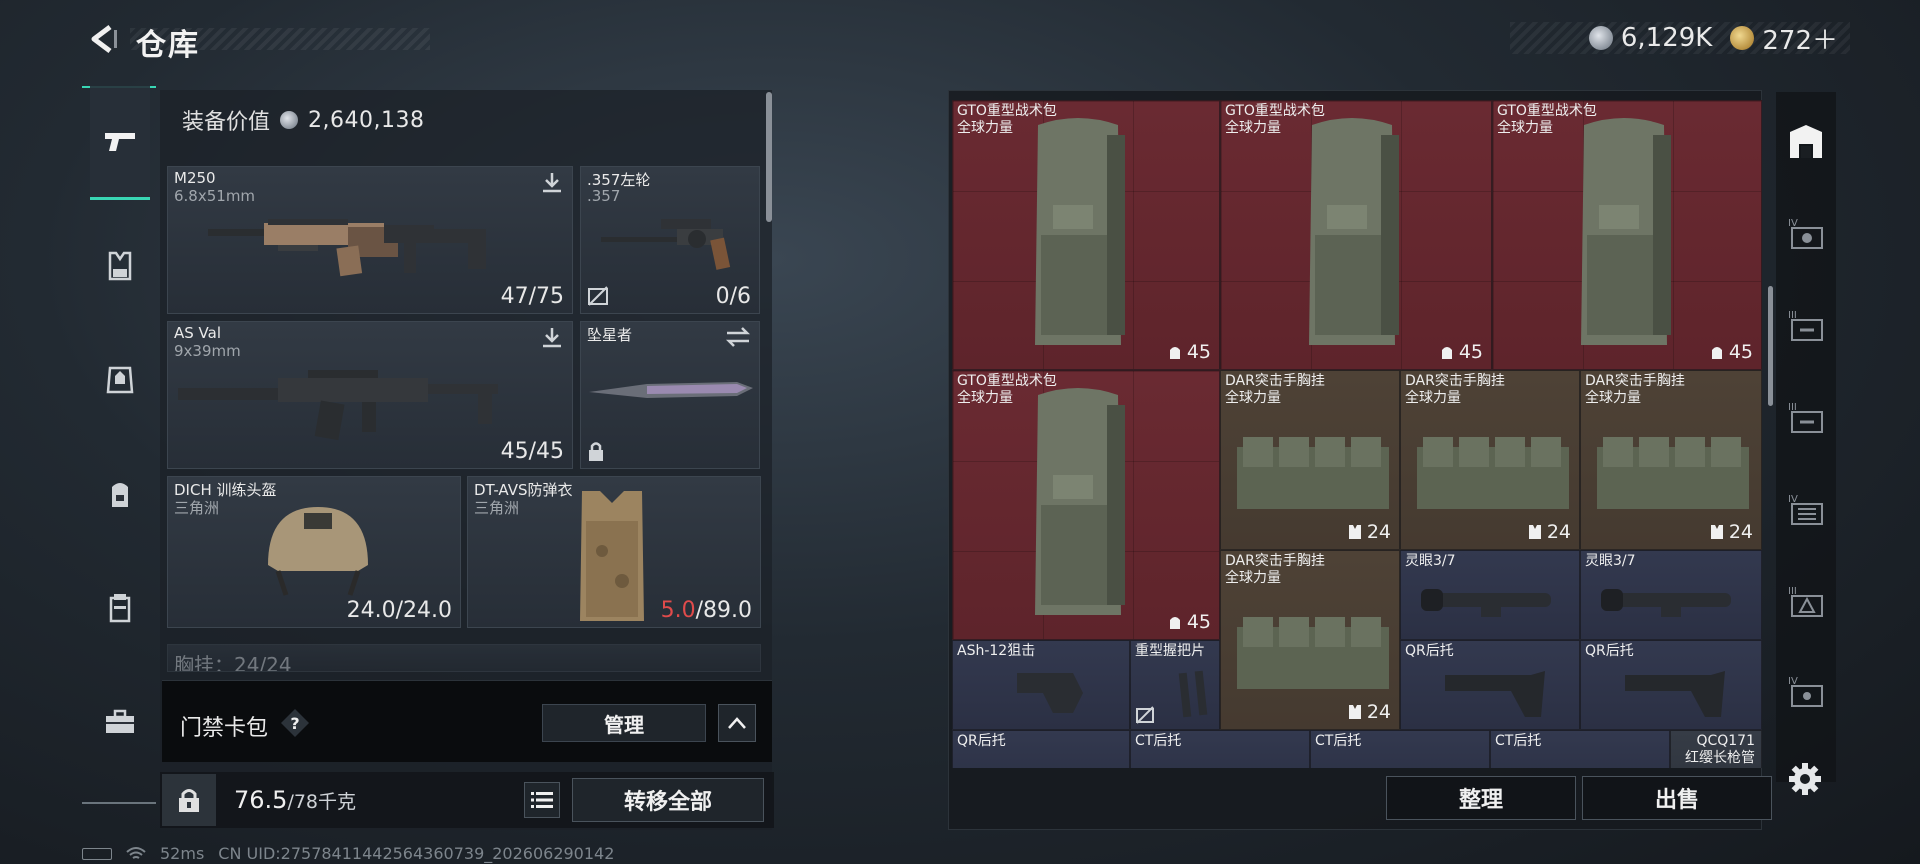 This screenshot has height=864, width=1920. I want to click on gold-amount: 272＋, so click(1800, 40).